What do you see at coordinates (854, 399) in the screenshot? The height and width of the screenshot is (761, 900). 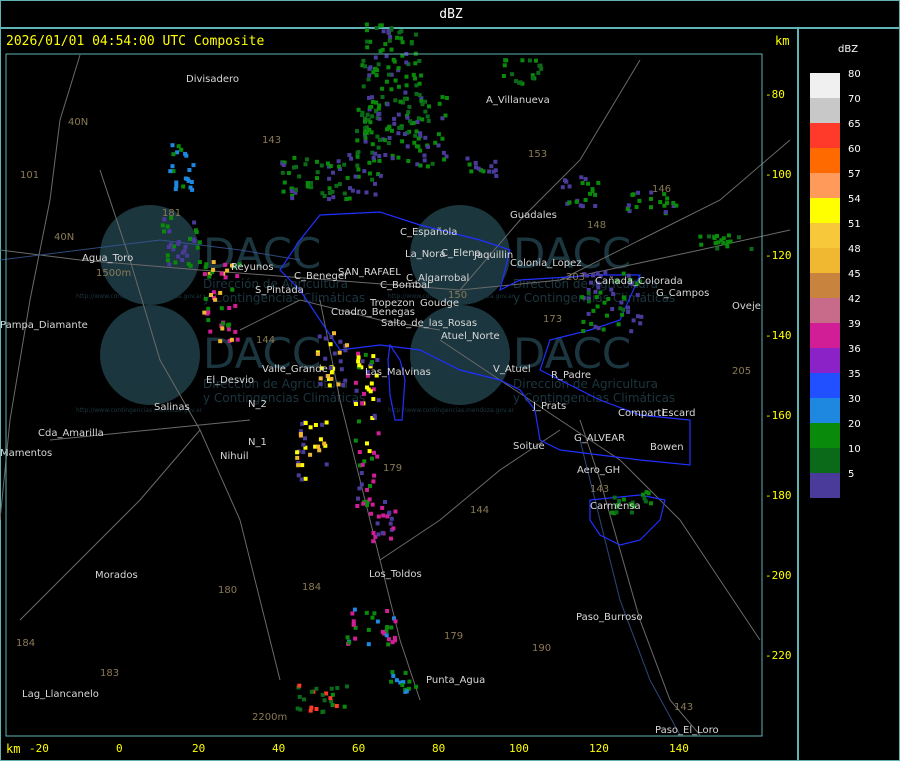 I see `legend-label: 30` at bounding box center [854, 399].